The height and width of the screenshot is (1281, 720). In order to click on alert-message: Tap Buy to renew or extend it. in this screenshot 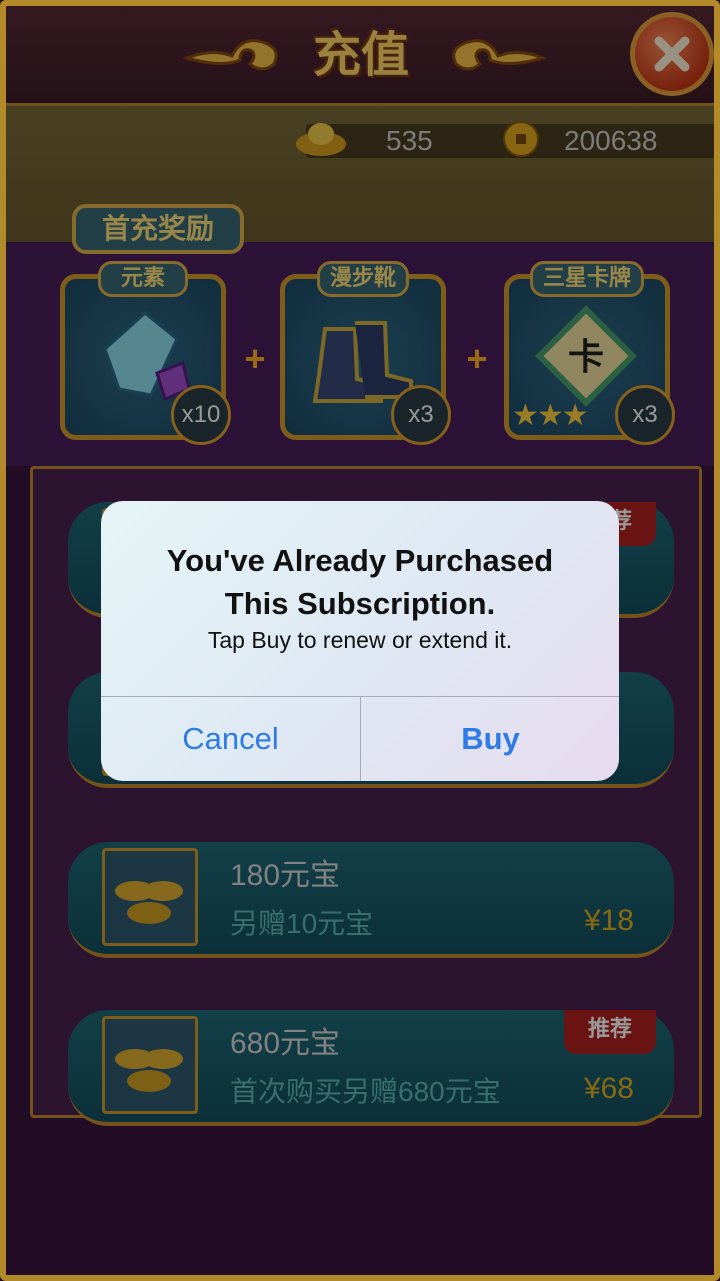, I will do `click(360, 640)`.